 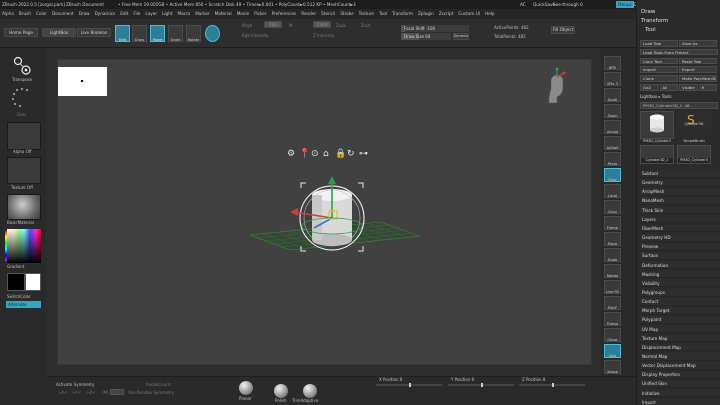 What do you see at coordinates (659, 61) in the screenshot?
I see `tool-copy-tool-button: Copy Tool` at bounding box center [659, 61].